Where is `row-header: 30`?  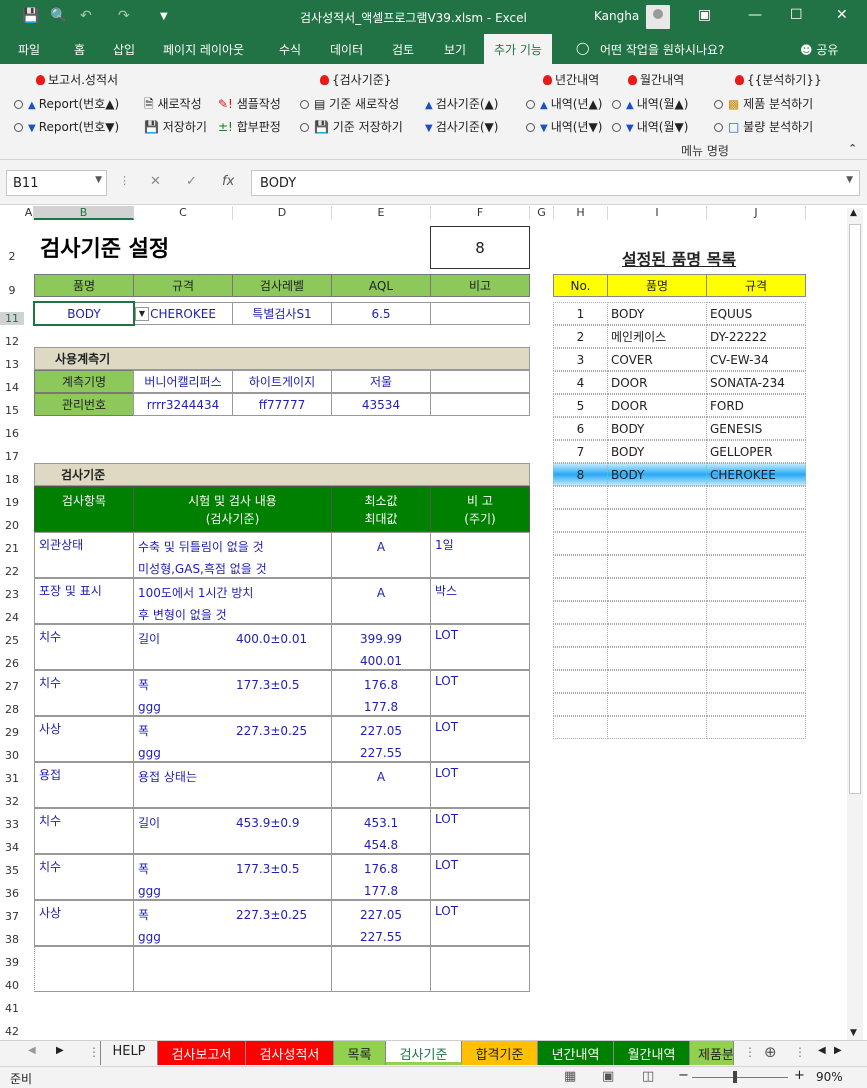
row-header: 30 is located at coordinates (12, 755).